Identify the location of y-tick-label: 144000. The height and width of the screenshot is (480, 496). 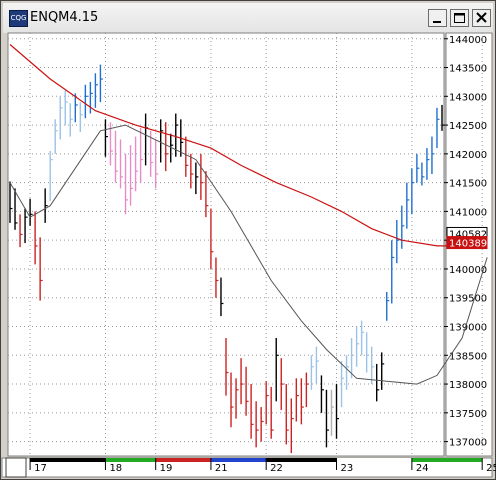
(468, 40).